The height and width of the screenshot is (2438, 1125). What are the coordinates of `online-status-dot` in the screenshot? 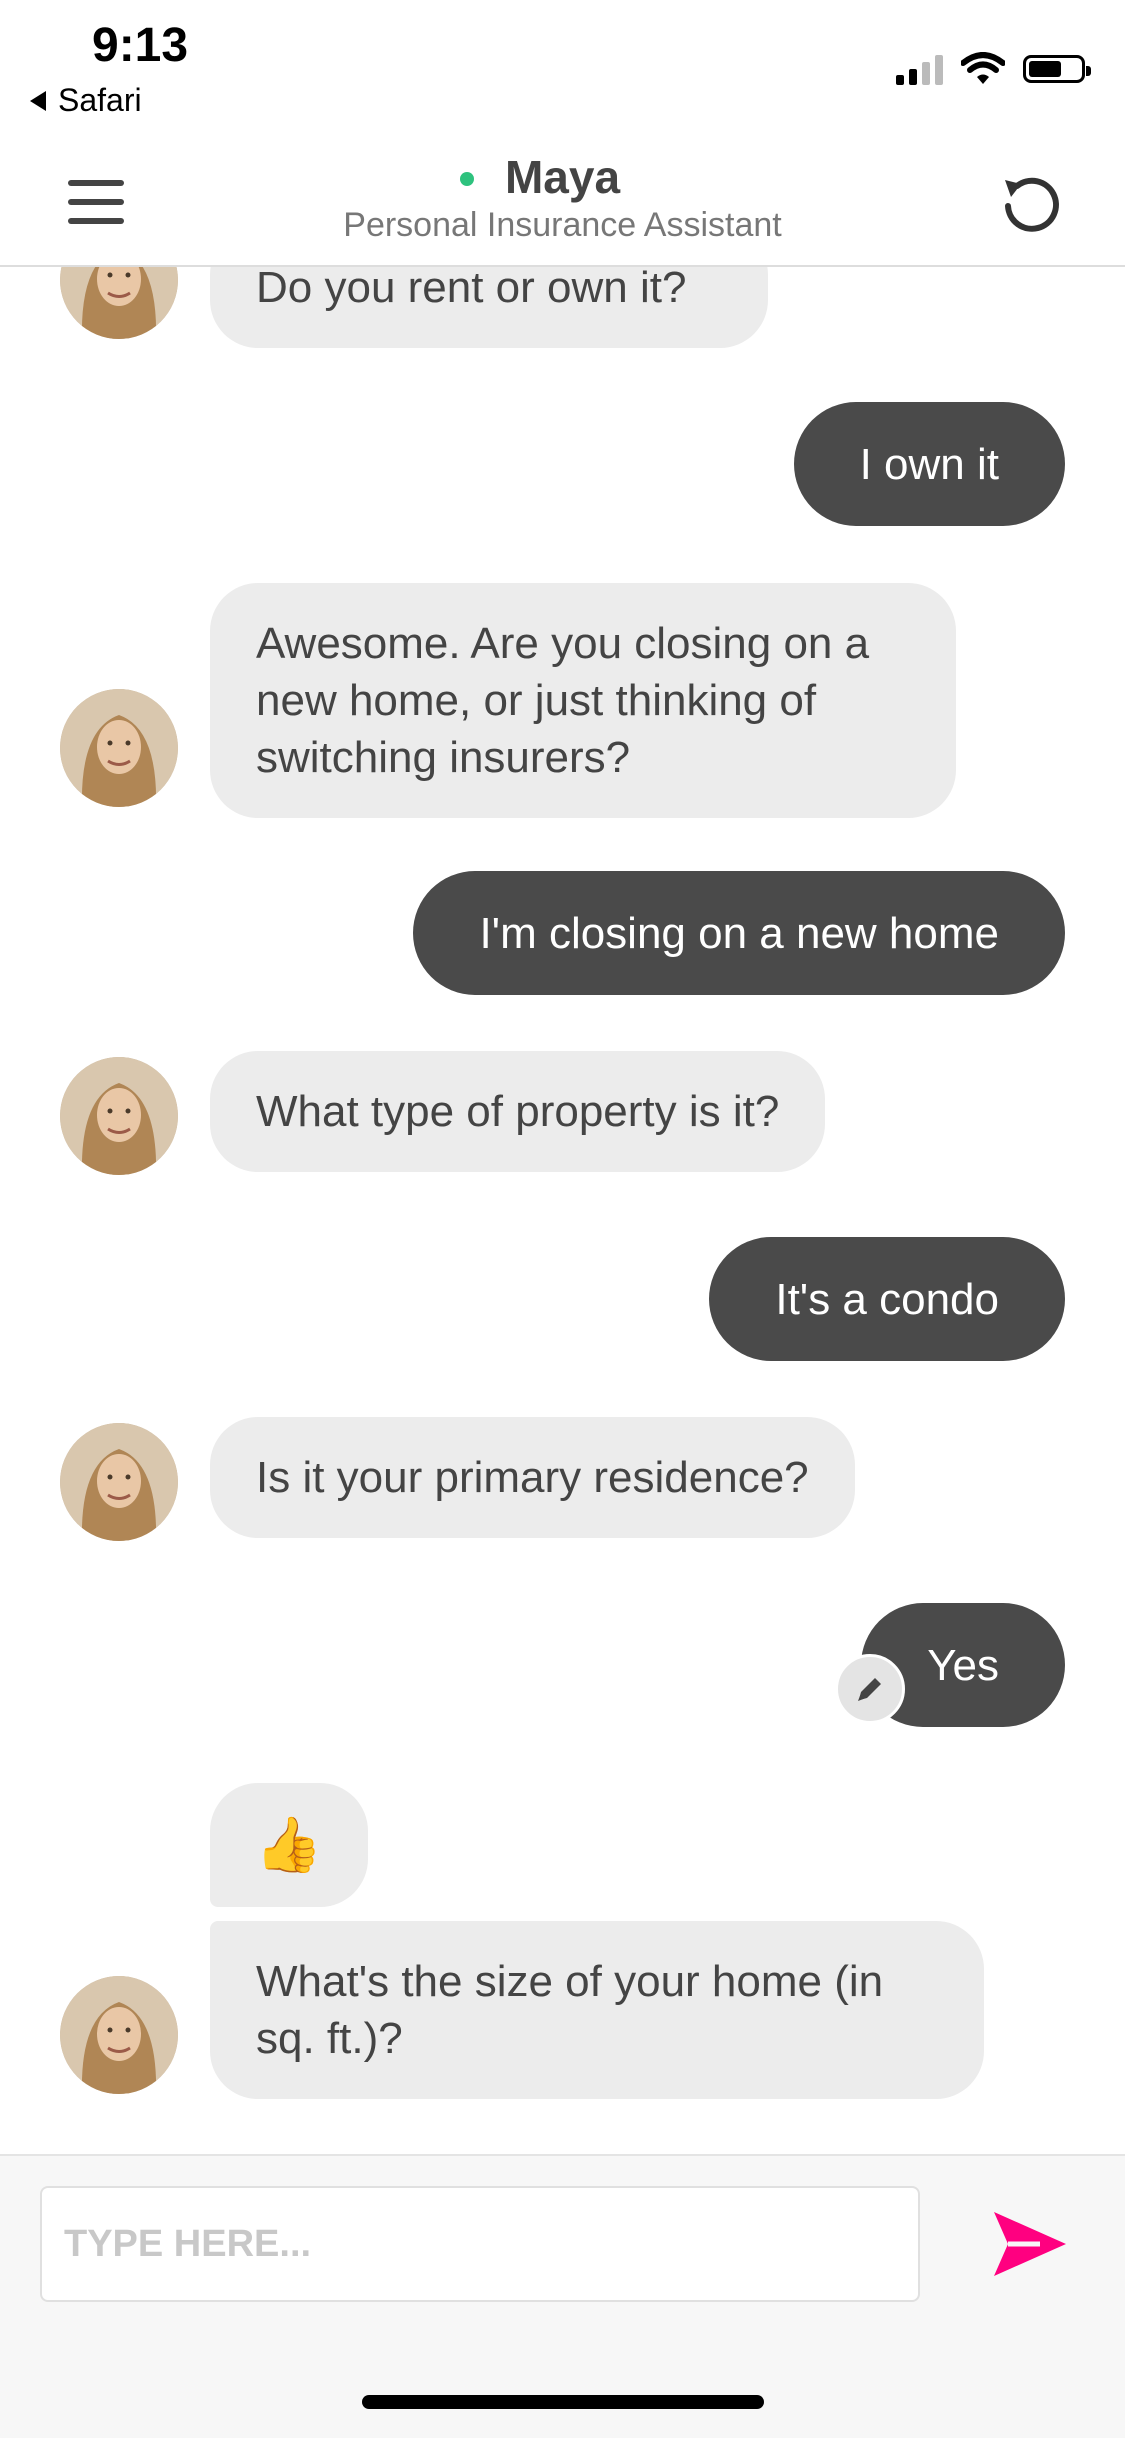 It's located at (467, 179).